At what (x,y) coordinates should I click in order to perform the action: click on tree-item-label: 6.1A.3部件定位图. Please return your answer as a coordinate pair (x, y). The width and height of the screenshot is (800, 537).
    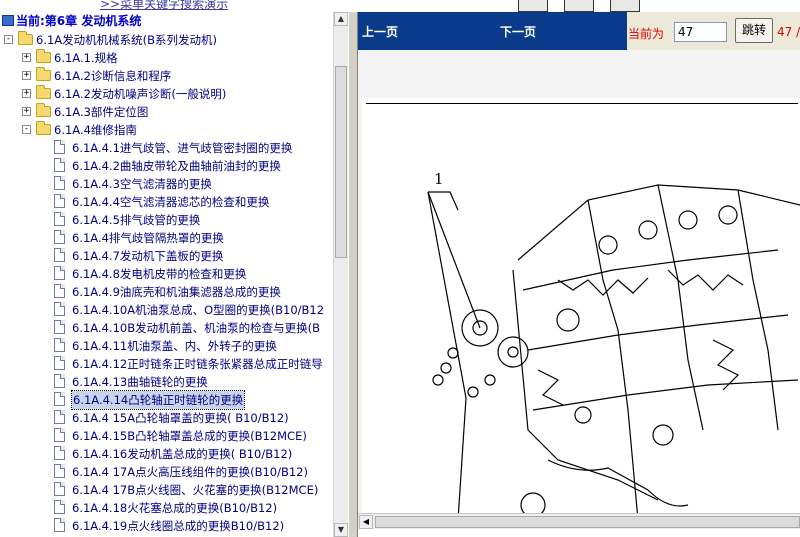
    Looking at the image, I should click on (101, 112).